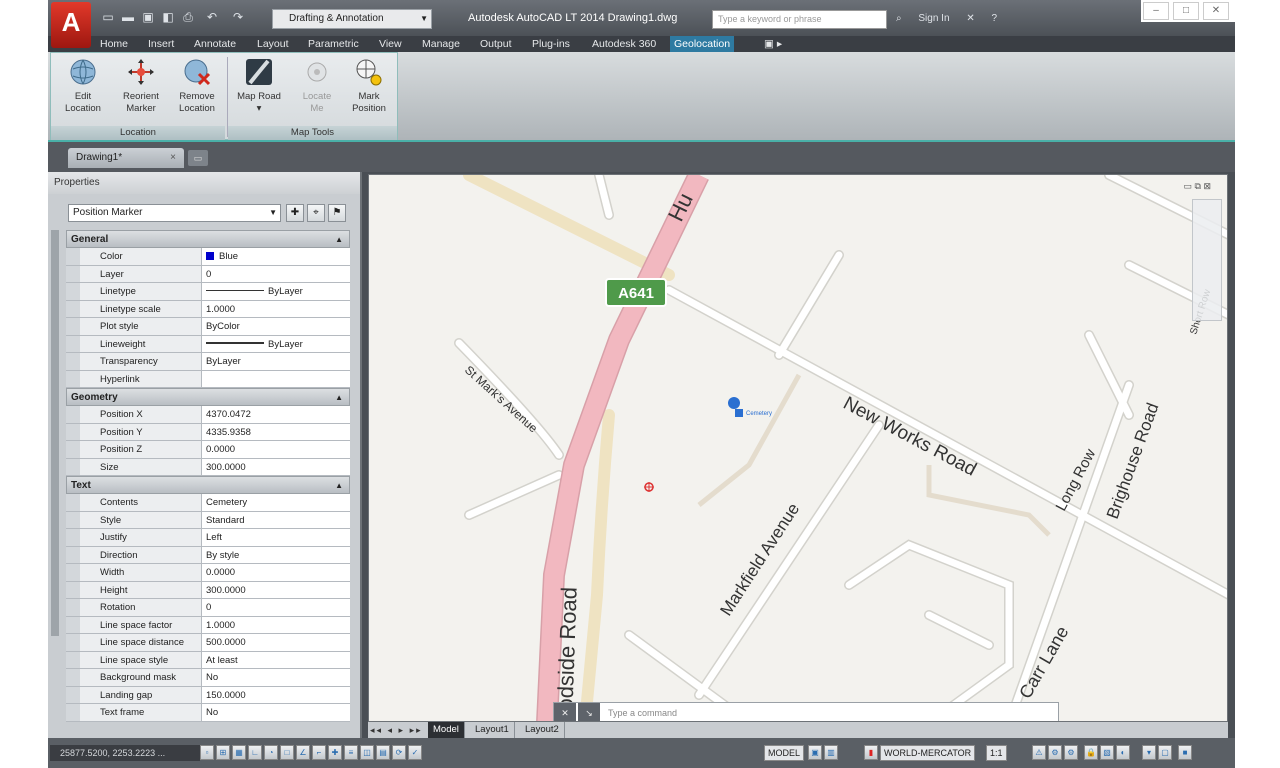 This screenshot has width=1280, height=768. Describe the element at coordinates (174, 213) in the screenshot. I see `object-type-select: Position Marker ▼` at that location.